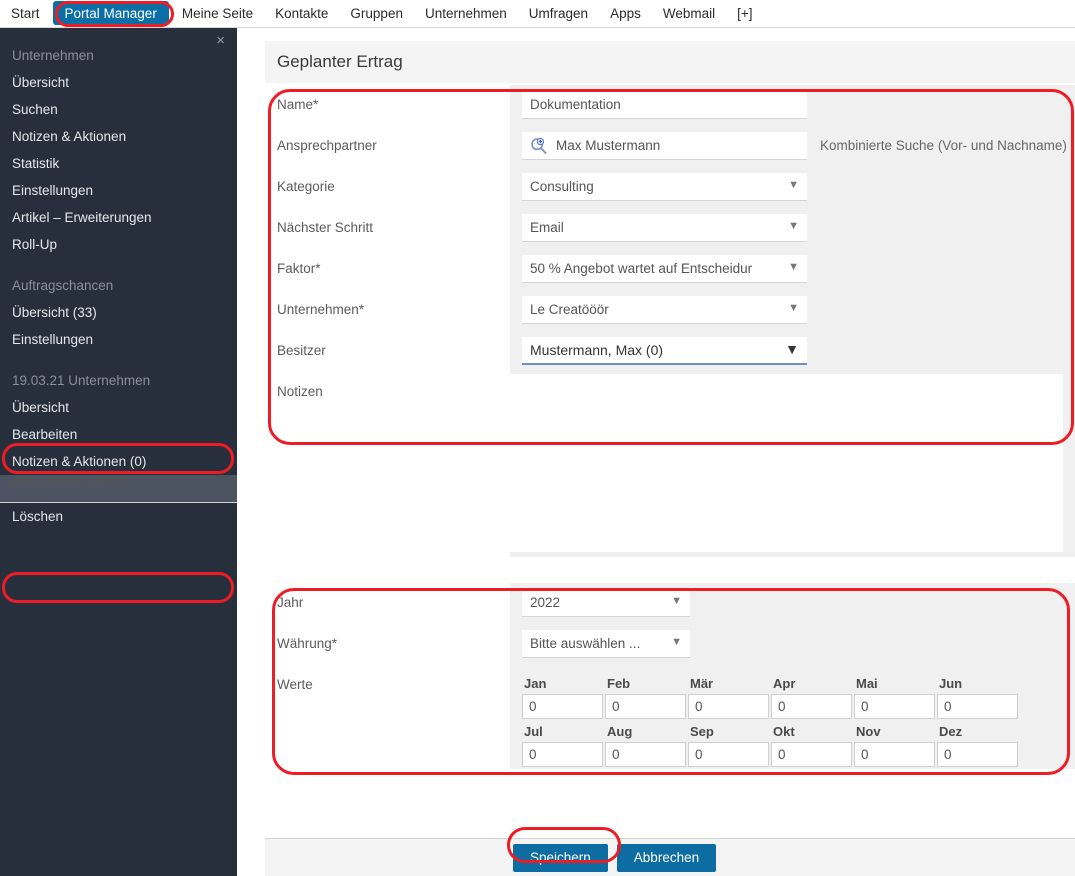 Image resolution: width=1075 pixels, height=876 pixels. I want to click on month-cell-maer: Mär, so click(729, 696).